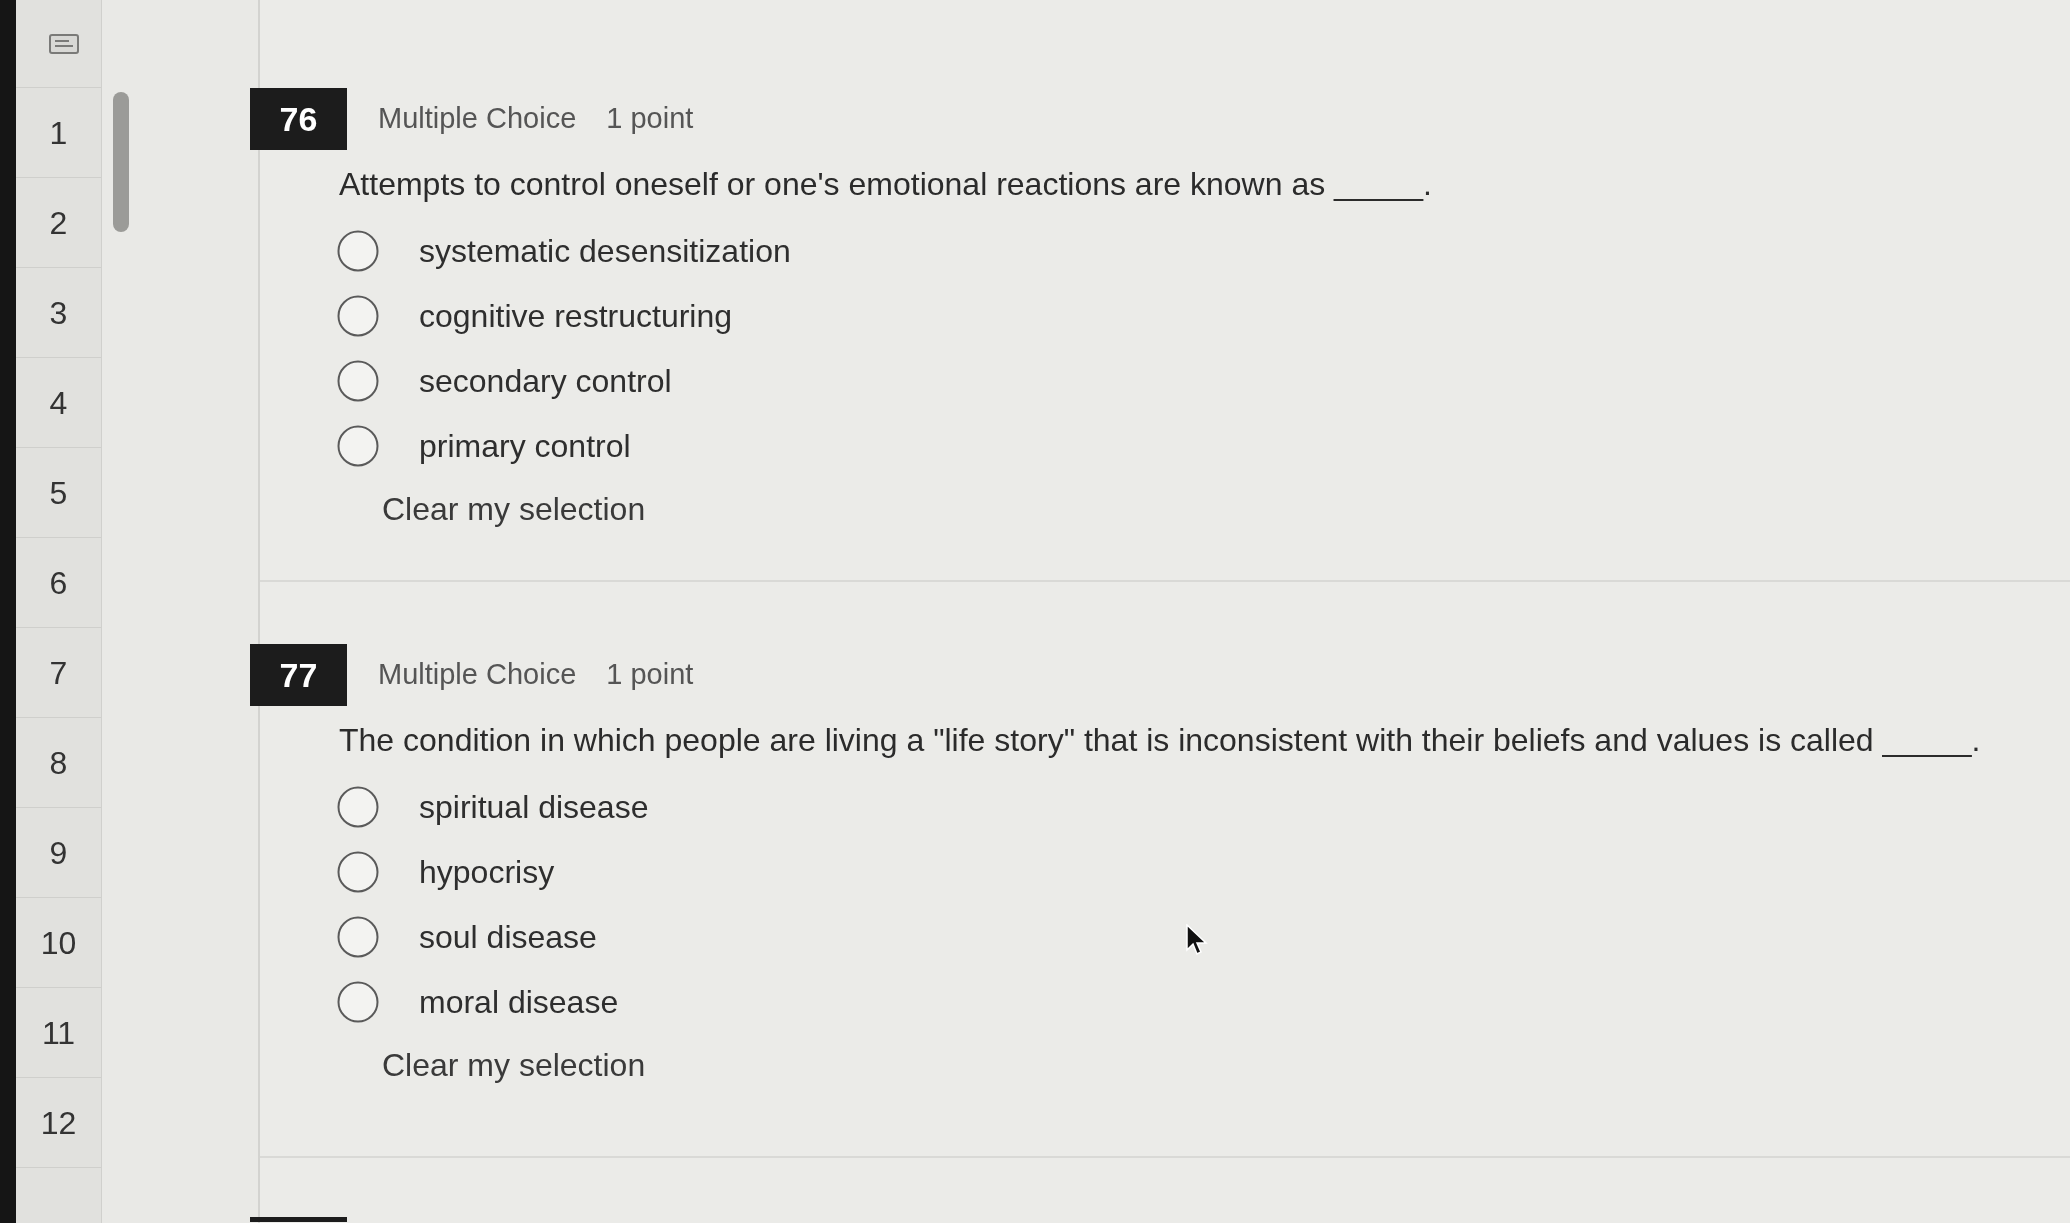 The height and width of the screenshot is (1223, 2070). Describe the element at coordinates (58, 943) in the screenshot. I see `question-nav-item: 10` at that location.